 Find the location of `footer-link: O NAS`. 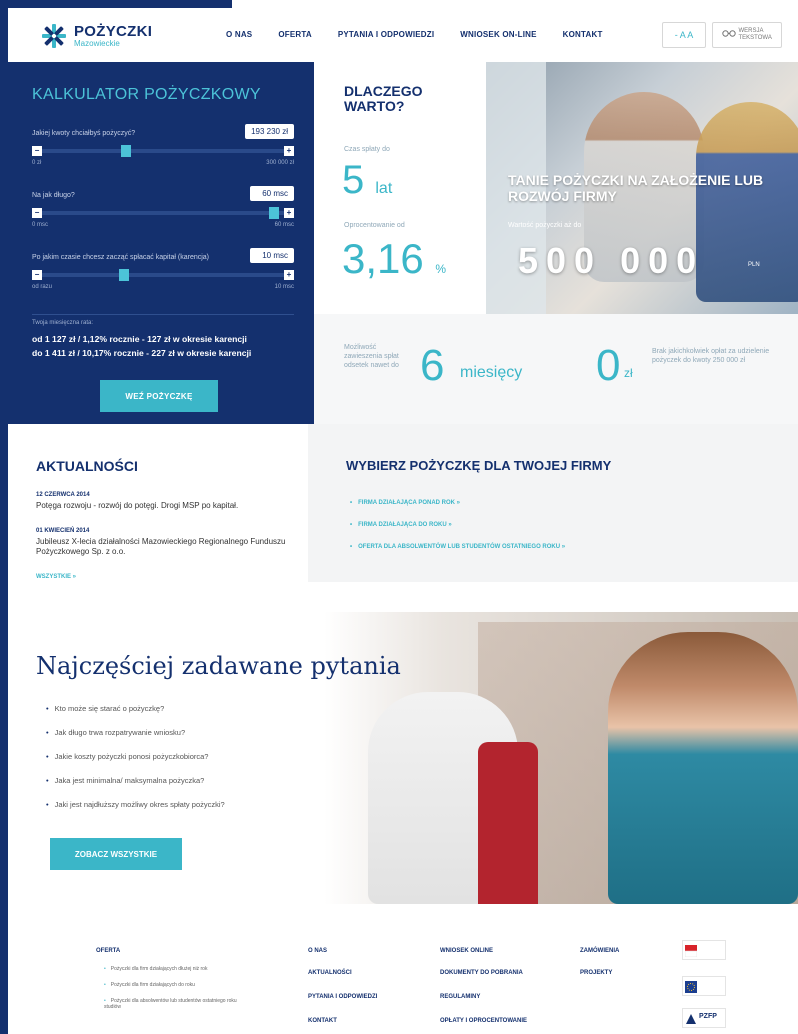

footer-link: O NAS is located at coordinates (317, 951).